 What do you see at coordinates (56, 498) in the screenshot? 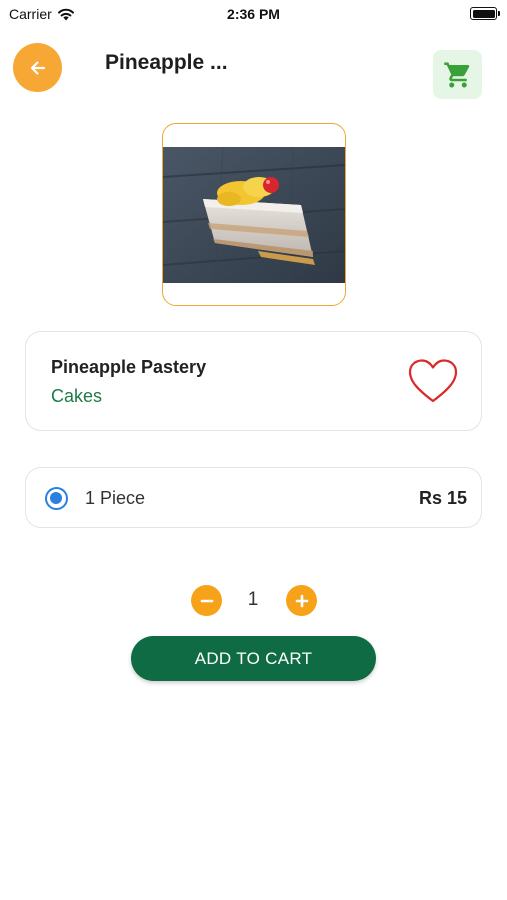
I see `radio-selected-icon` at bounding box center [56, 498].